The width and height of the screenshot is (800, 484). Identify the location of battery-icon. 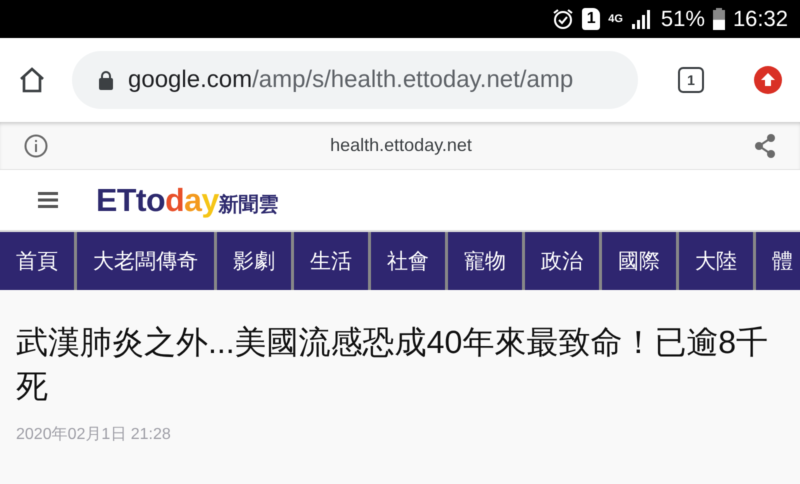
(718, 19).